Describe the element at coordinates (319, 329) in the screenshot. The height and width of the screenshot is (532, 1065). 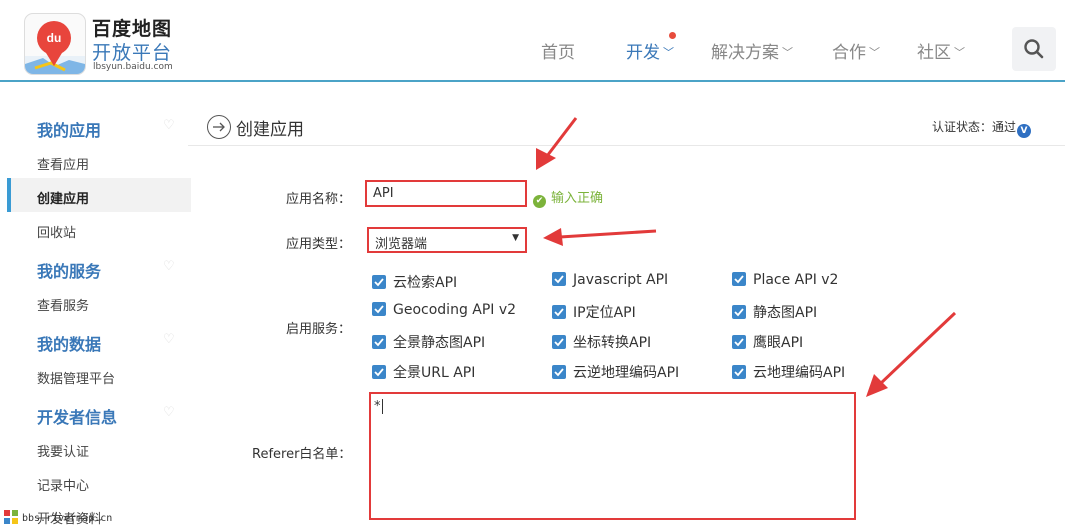
I see `services-label: 启用服务：` at that location.